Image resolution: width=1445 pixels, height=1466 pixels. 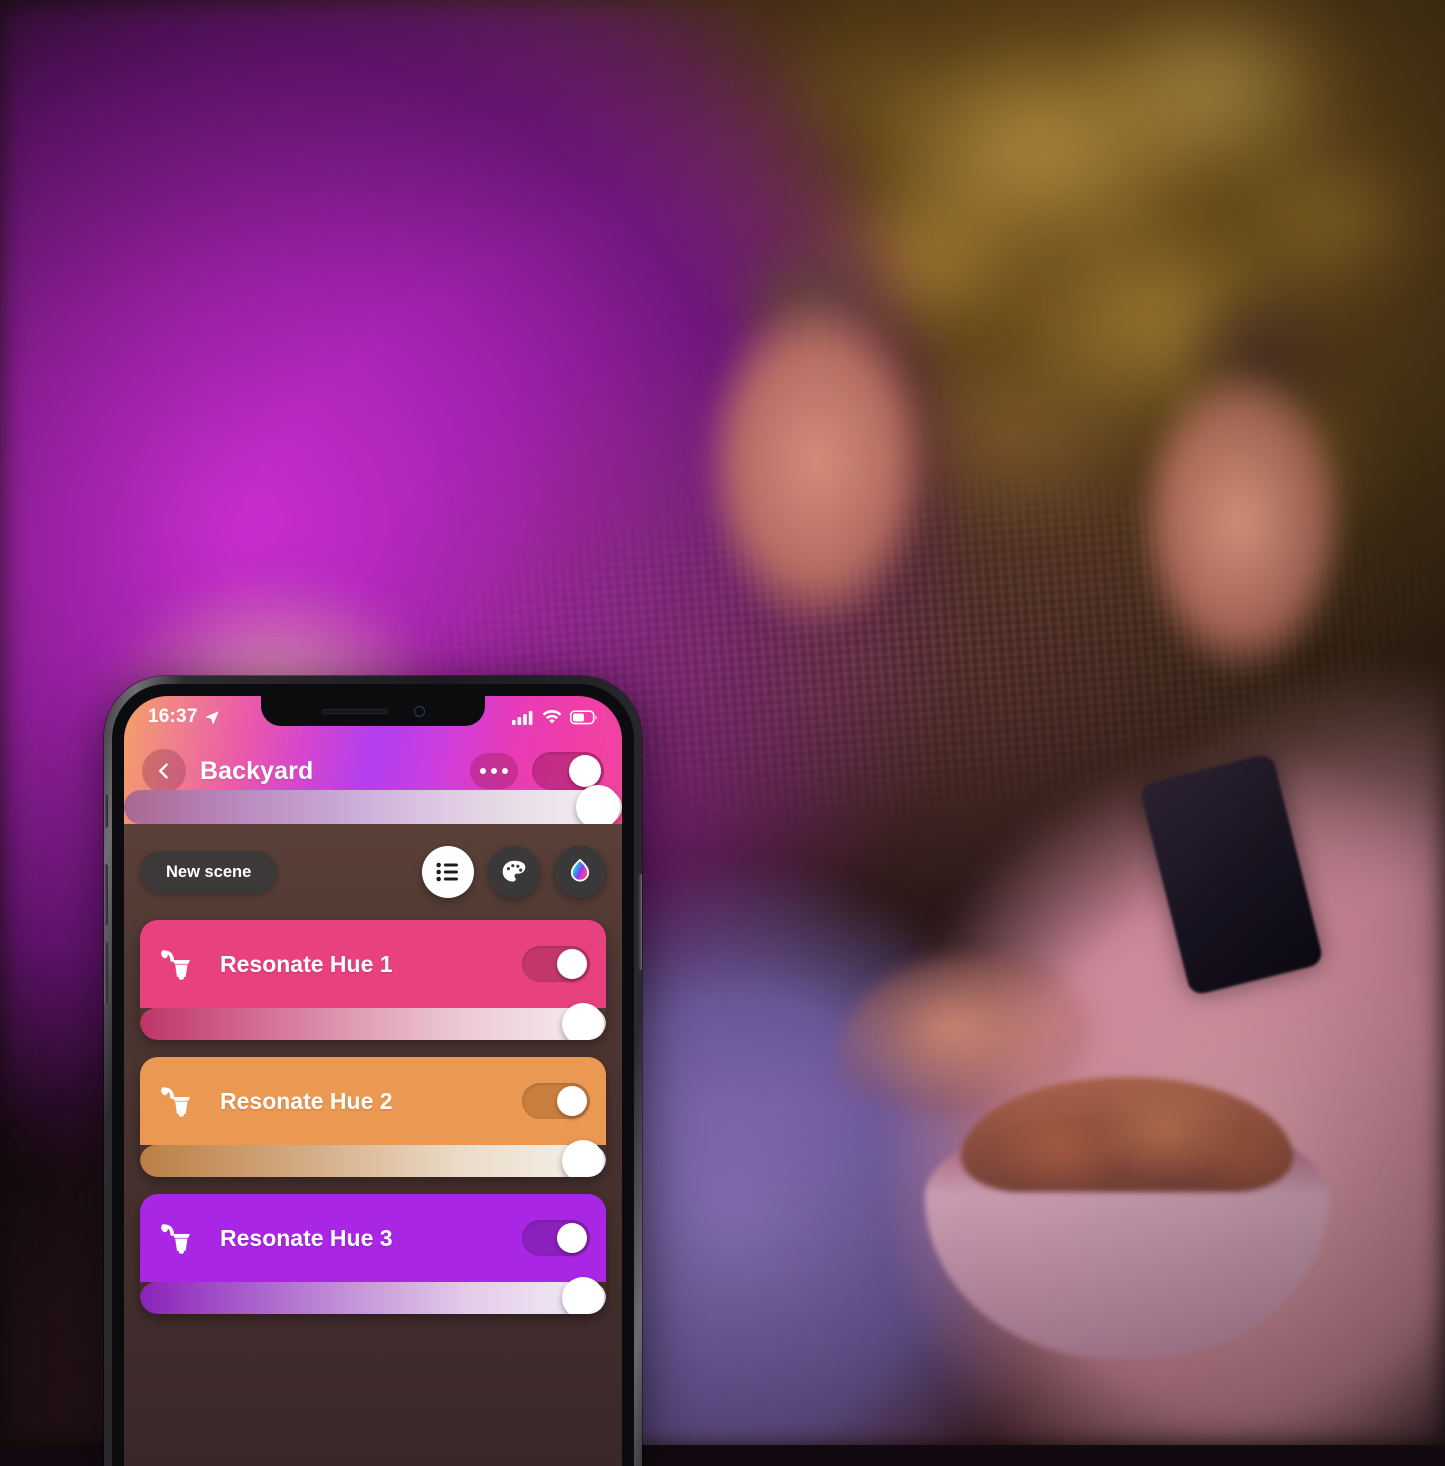 What do you see at coordinates (257, 770) in the screenshot?
I see `page-title: Backyard` at bounding box center [257, 770].